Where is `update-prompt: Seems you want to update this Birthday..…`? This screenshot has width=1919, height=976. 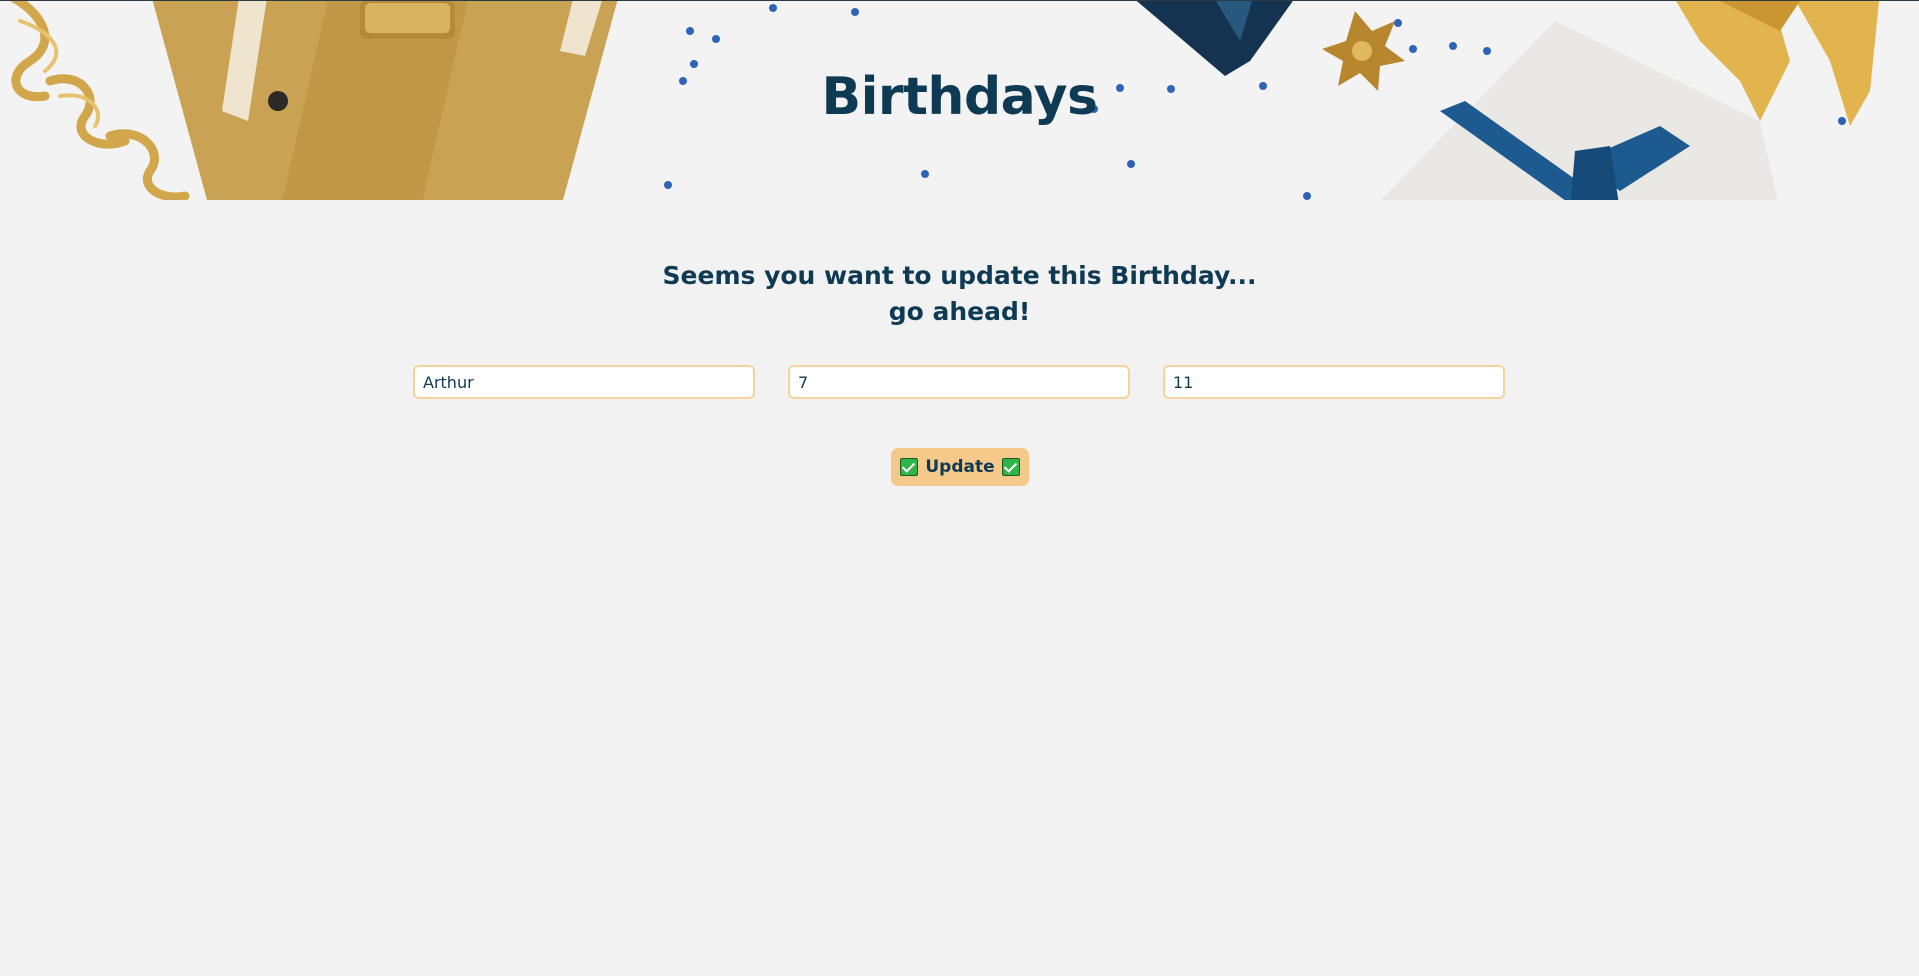
update-prompt: Seems you want to update this Birthday..… is located at coordinates (959, 294).